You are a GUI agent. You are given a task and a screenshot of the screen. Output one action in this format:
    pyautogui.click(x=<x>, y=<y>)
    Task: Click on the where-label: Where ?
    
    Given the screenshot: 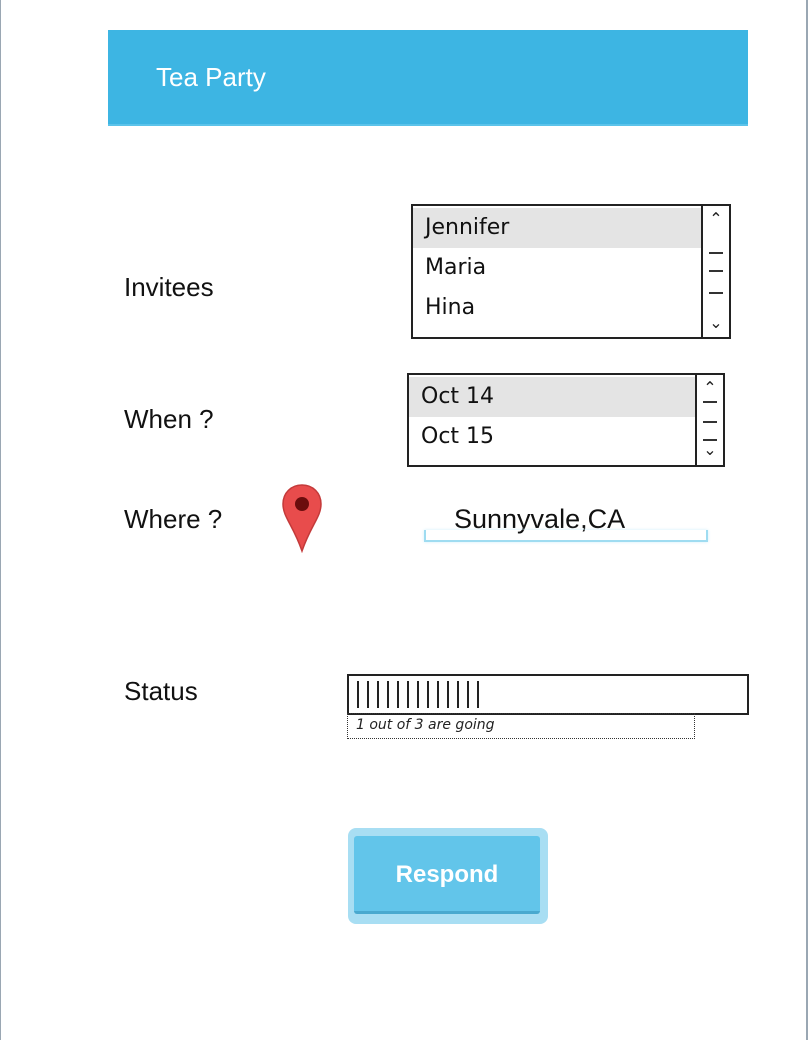 What is the action you would take?
    pyautogui.click(x=173, y=519)
    